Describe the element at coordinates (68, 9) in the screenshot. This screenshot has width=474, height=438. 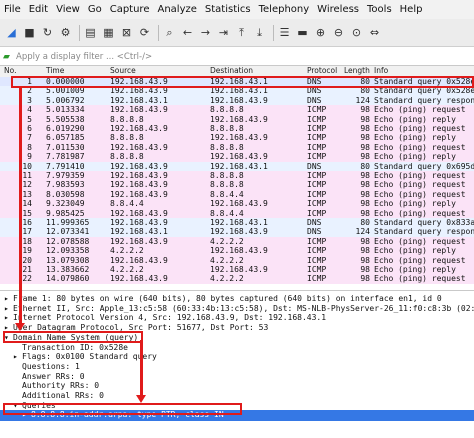
I see `menu-item-view: View` at that location.